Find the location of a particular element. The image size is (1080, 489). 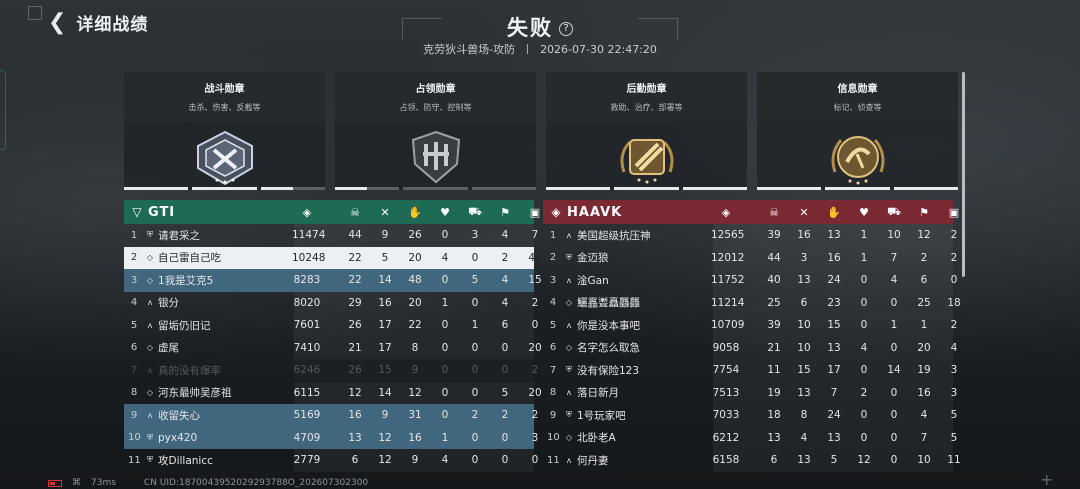

player-name: 金迈狼 is located at coordinates (593, 258).